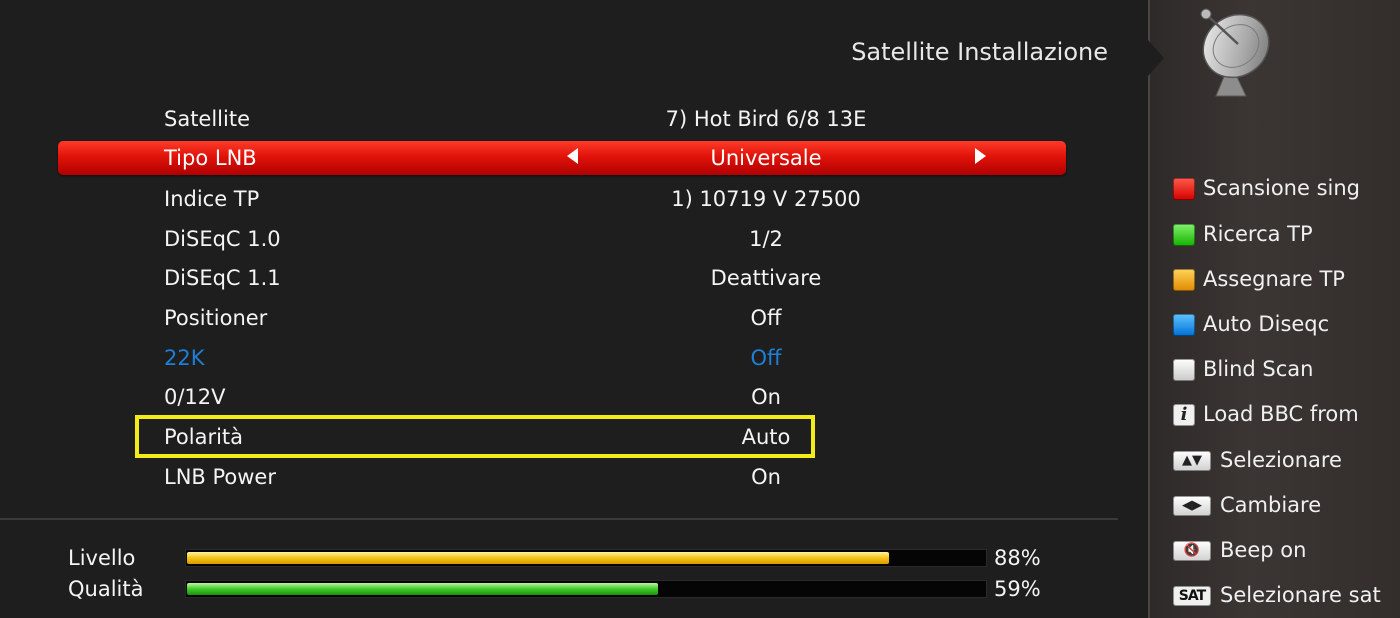 This screenshot has width=1400, height=618. Describe the element at coordinates (574, 240) in the screenshot. I see `menu-row-diseqc-10: DiSEqC 1.0 1/2` at that location.